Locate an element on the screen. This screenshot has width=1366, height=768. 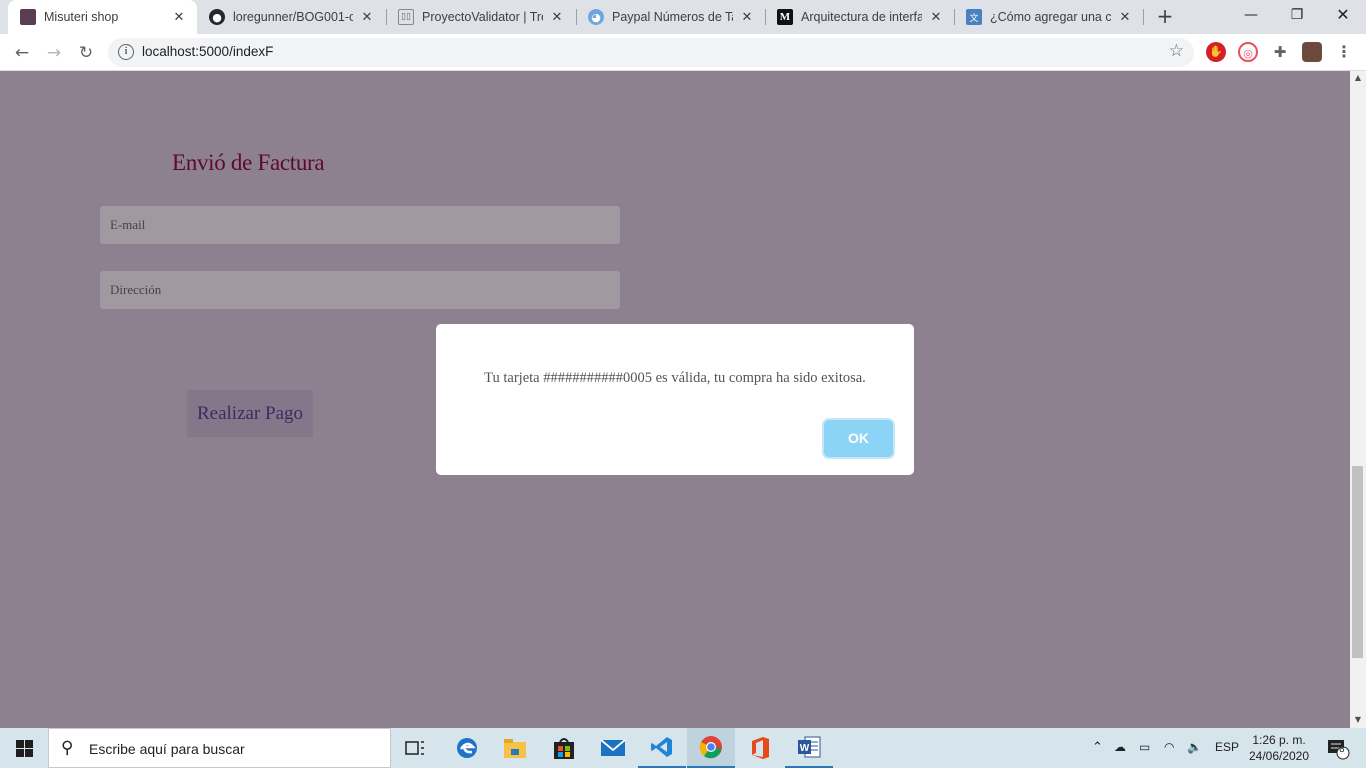
menu-kebab-icon: ⋮ is located at coordinates (1344, 52).